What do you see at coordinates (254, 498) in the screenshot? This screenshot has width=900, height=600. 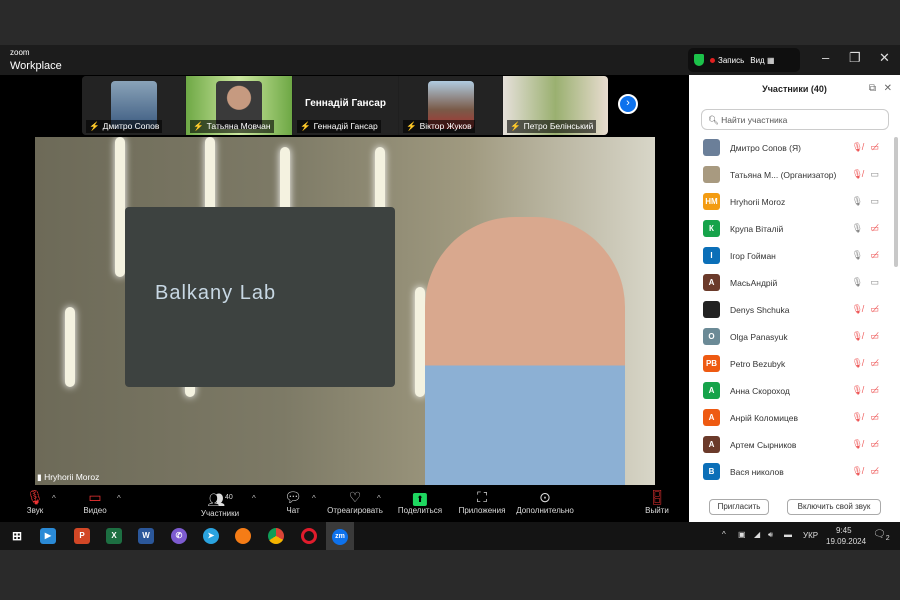 I see `participants-options-caret: ^` at bounding box center [254, 498].